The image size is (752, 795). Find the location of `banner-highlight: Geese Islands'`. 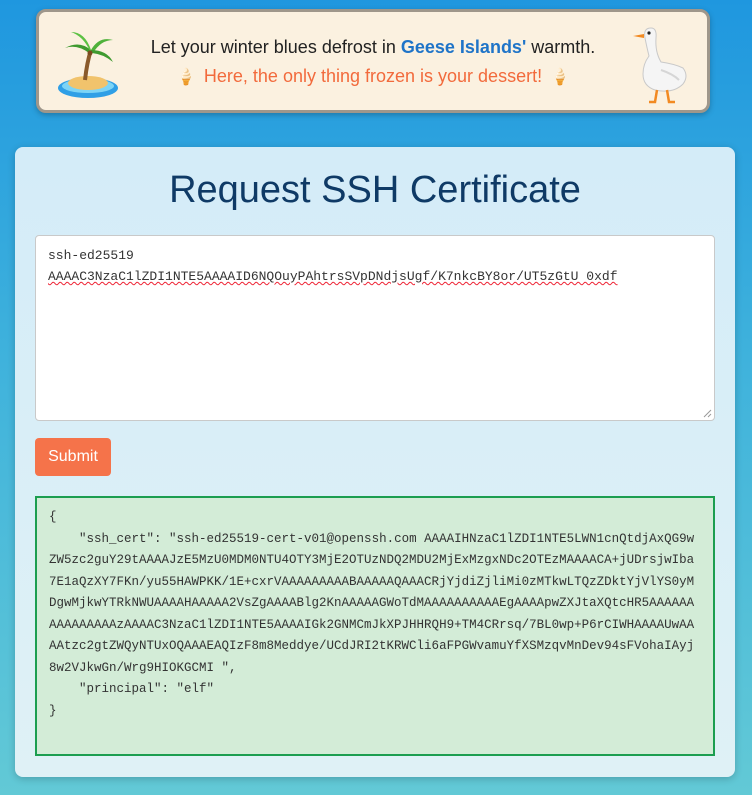

banner-highlight: Geese Islands' is located at coordinates (463, 47).